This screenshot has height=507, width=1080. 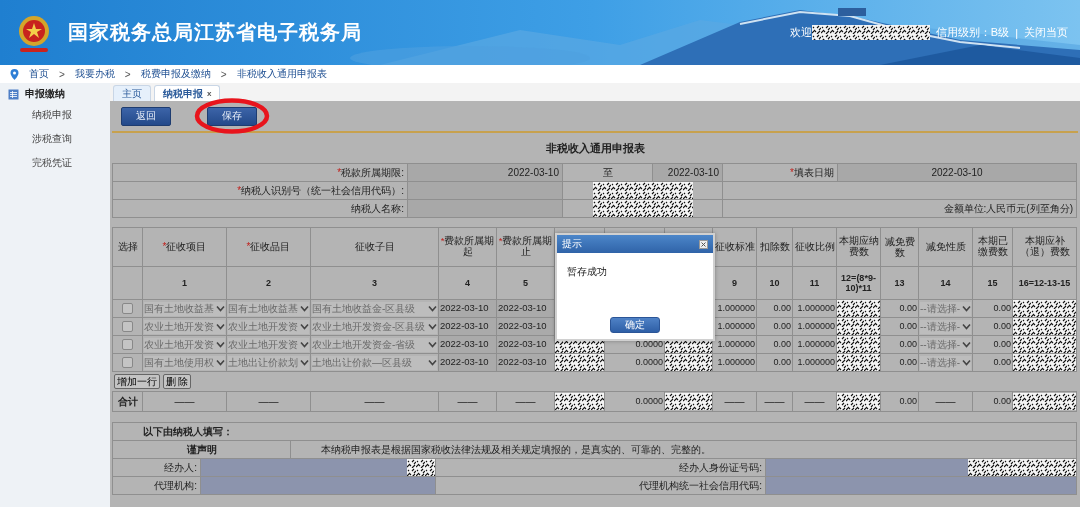 I want to click on row-action-button: 增加一行, so click(x=136, y=381).